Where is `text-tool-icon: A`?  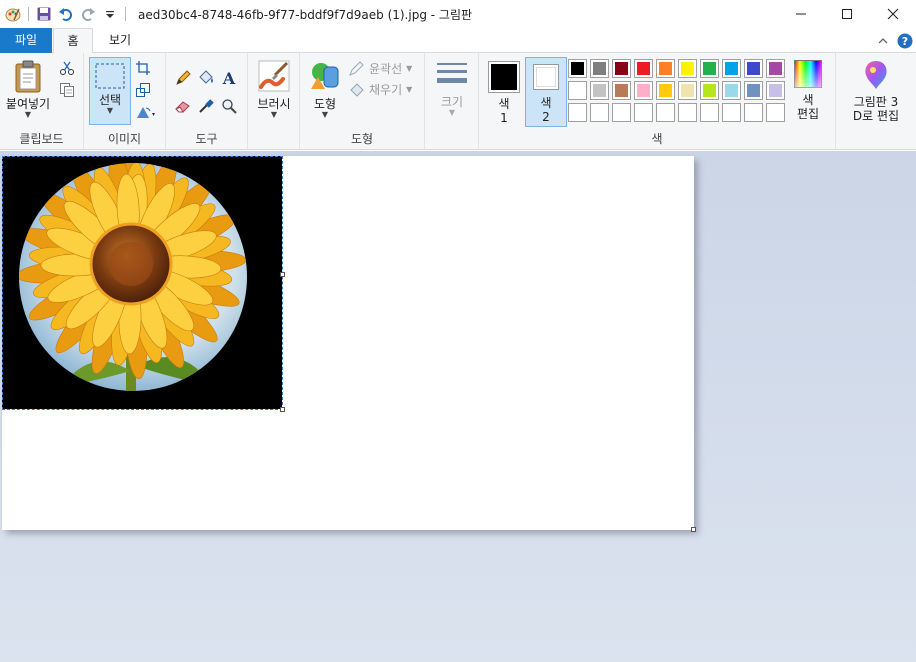 text-tool-icon: A is located at coordinates (229, 78).